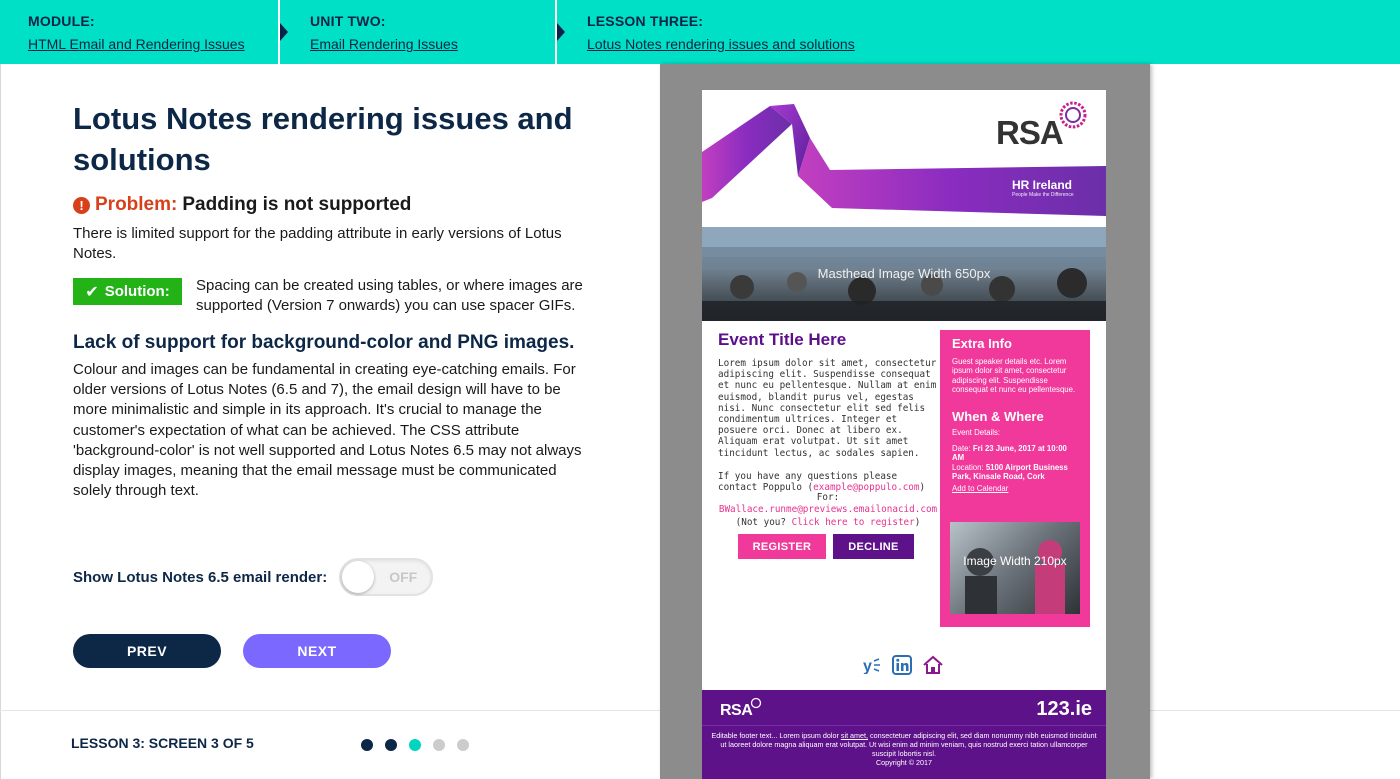  I want to click on recipient-email-link: BWallace.runme@previews.emailonacid.com, so click(828, 510).